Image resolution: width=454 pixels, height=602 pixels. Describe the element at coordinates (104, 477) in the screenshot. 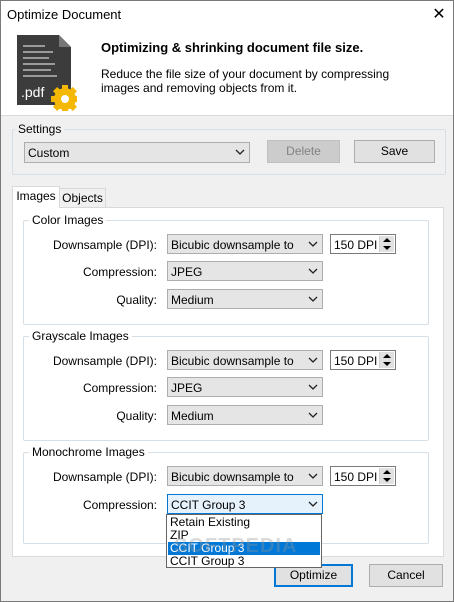

I see `monochrome-downsample-label: Downsample (DPI):` at that location.